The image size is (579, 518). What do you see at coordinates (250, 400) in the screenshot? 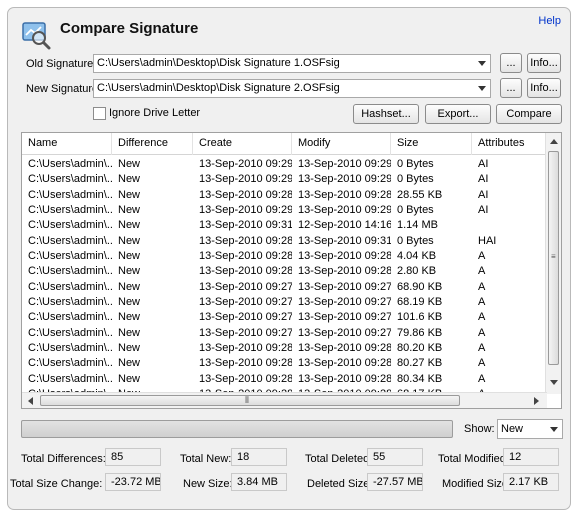
I see `horizontal-scroll-thumb: ⦀` at bounding box center [250, 400].